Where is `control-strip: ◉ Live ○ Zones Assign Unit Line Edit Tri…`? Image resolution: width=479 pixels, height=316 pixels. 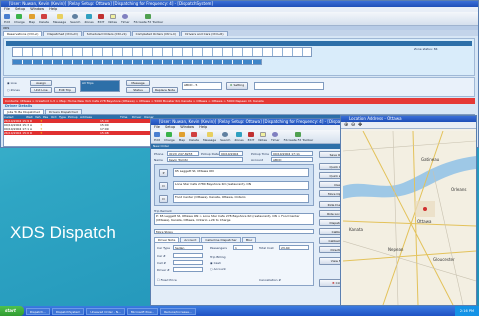 control-strip: ◉ Live ○ Zones Assign Unit Line Edit Tri… is located at coordinates (239, 87).